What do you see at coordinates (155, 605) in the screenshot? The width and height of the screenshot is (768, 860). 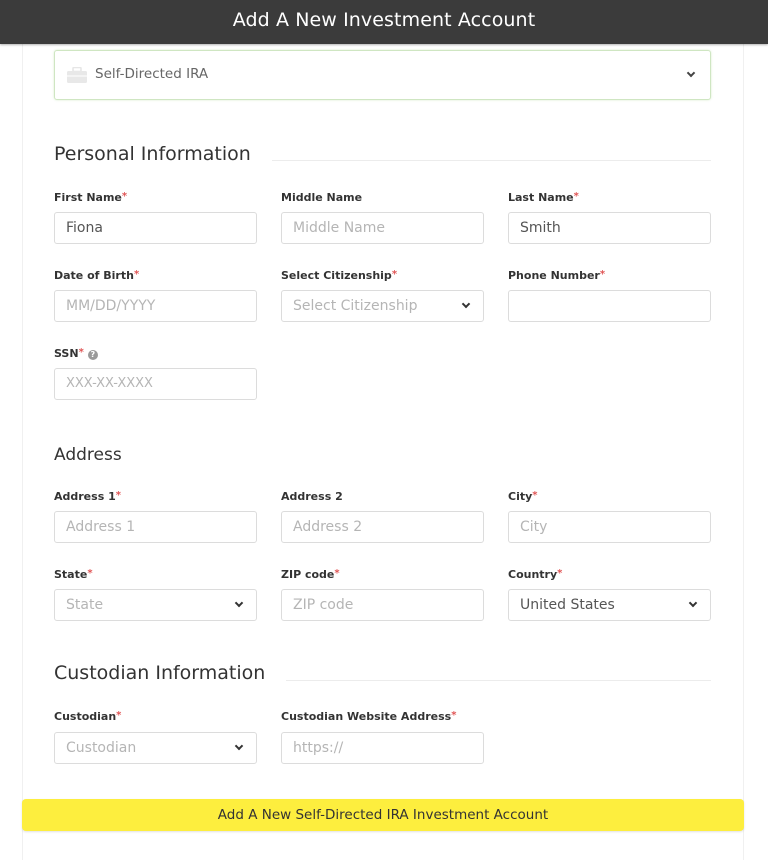 I see `state-select: State` at bounding box center [155, 605].